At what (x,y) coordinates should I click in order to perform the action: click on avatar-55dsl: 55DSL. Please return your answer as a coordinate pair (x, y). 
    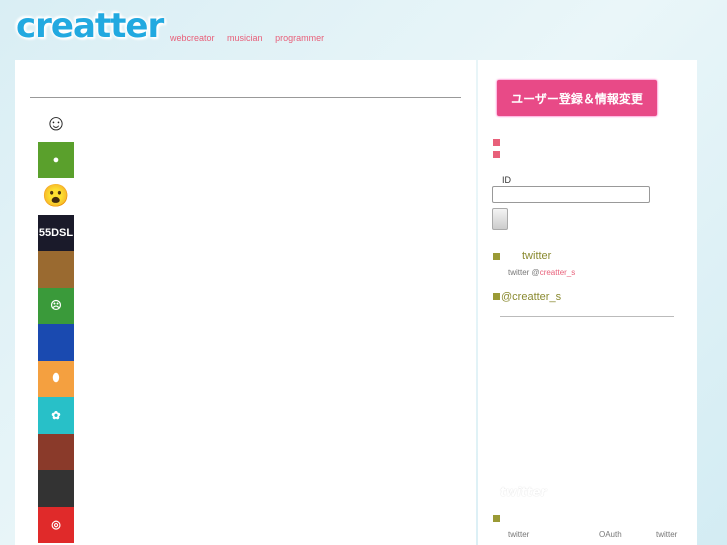
    Looking at the image, I should click on (56, 232).